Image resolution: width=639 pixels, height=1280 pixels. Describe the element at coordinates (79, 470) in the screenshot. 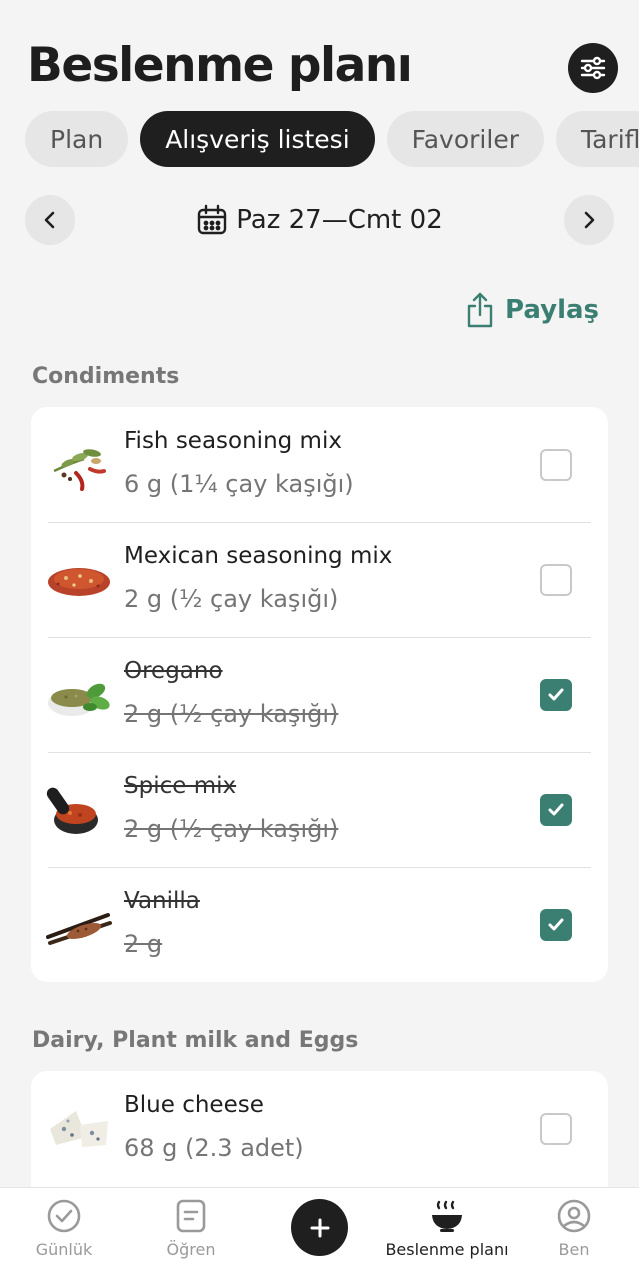

I see `spices-thumbnail` at that location.